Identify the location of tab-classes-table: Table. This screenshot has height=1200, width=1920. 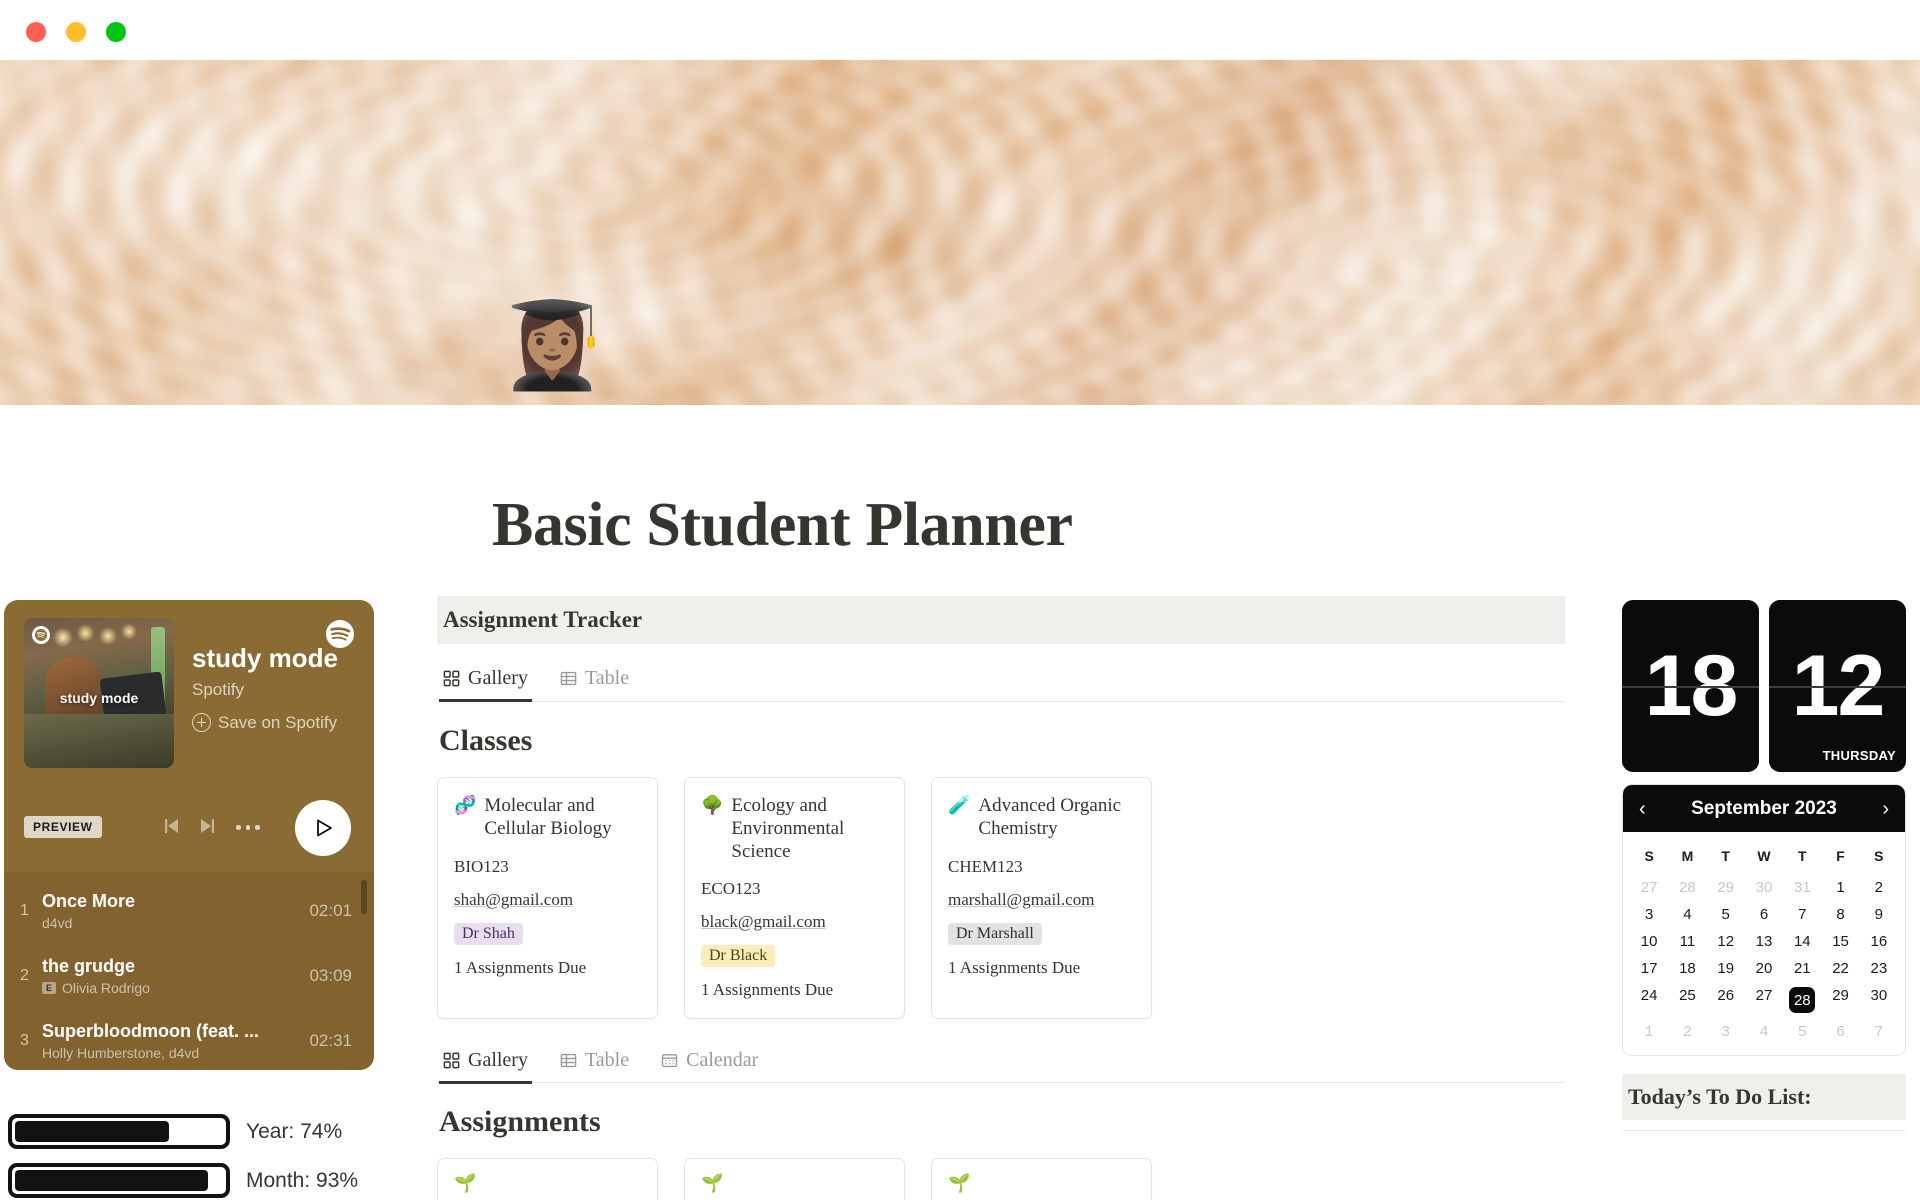
(594, 682).